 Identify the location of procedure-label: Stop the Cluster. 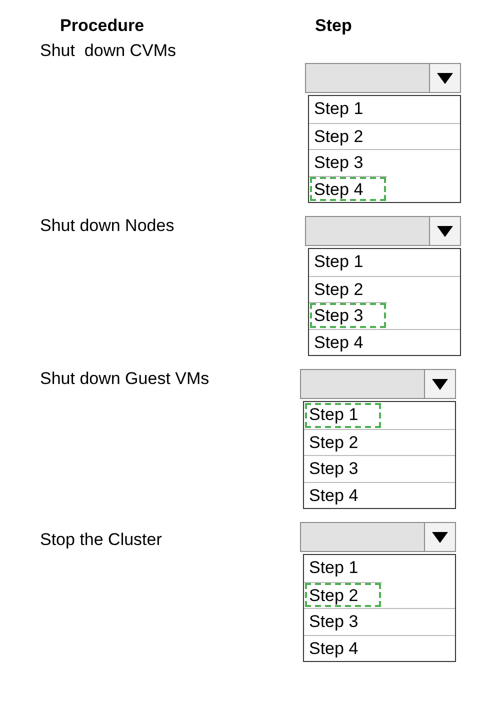
(101, 540).